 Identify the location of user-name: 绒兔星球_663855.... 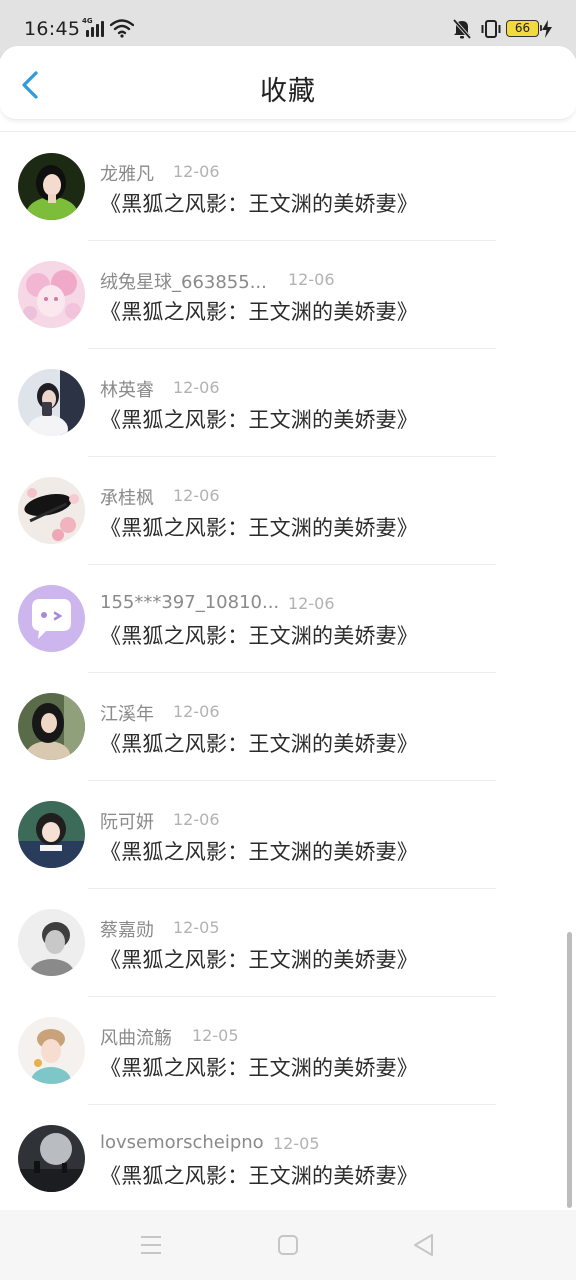
(183, 282).